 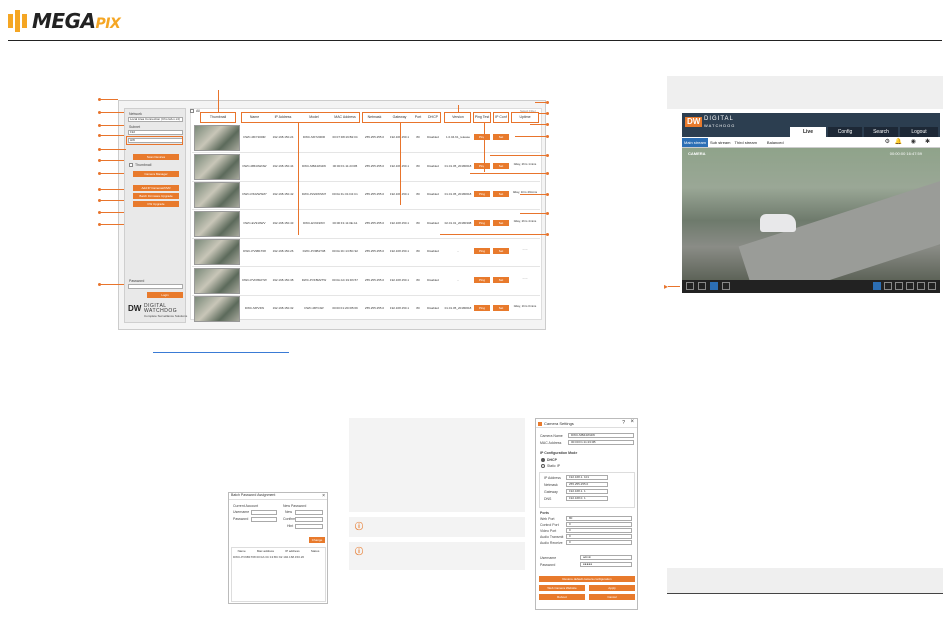 I want to click on video-feed: CAMERA 00:00:00 16:47:59, so click(x=811, y=214).